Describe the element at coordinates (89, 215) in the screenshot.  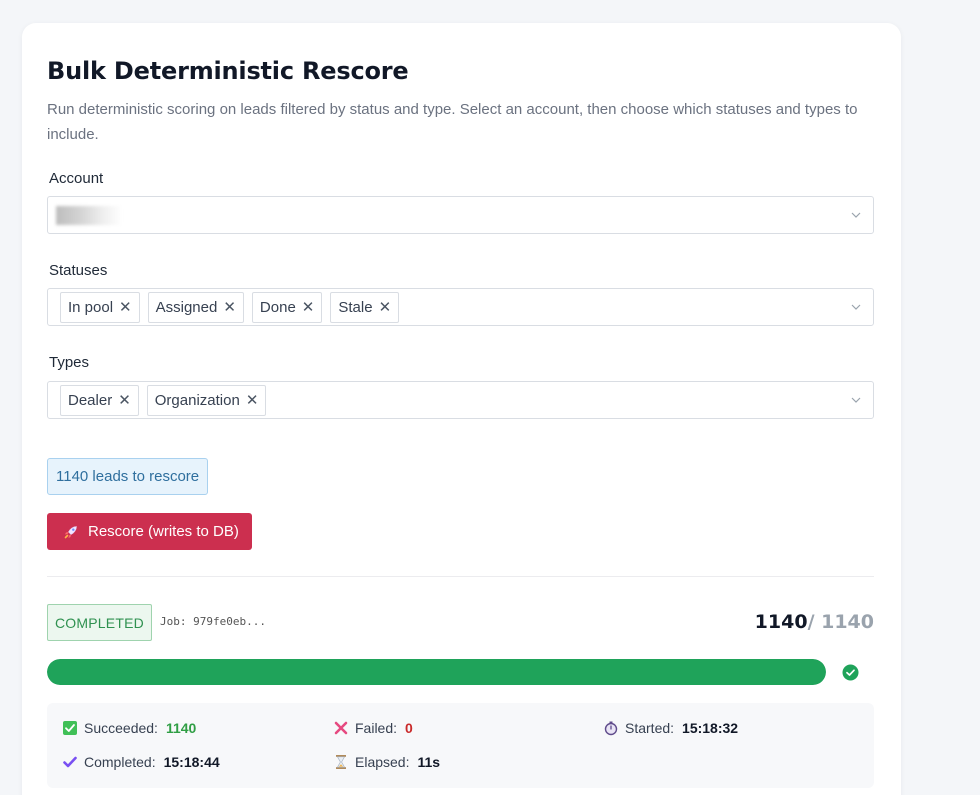
I see `account-value-redacted` at that location.